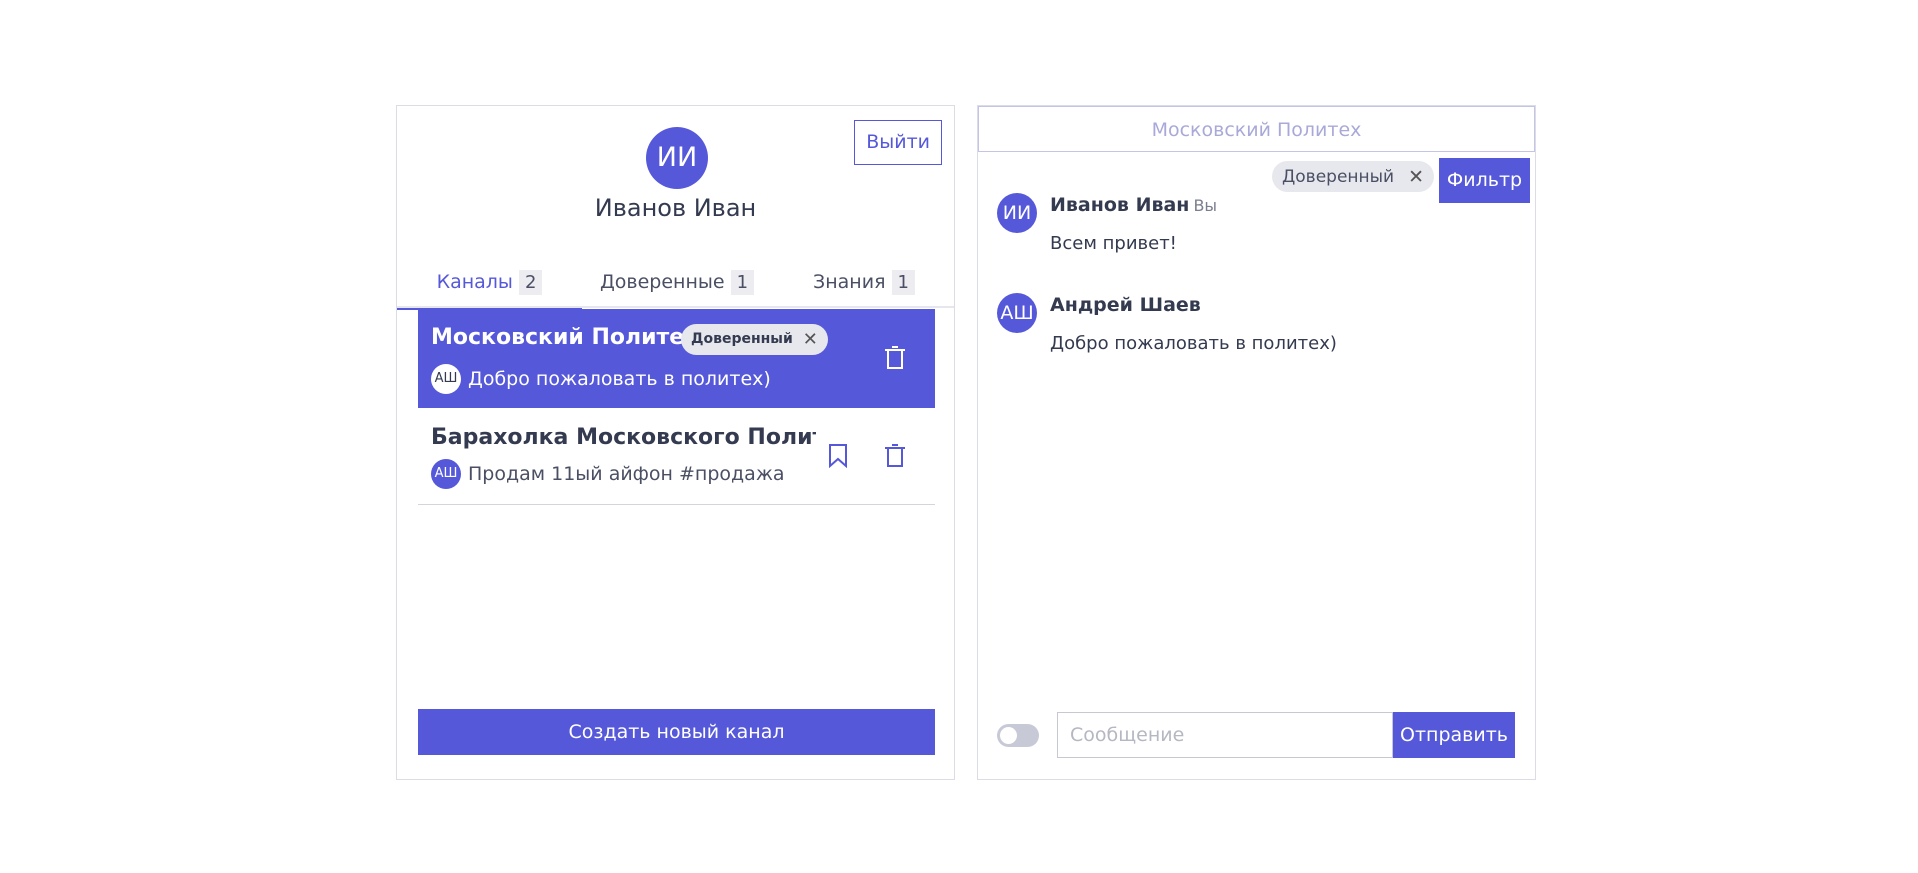 This screenshot has width=1918, height=873. I want to click on trusted-badge: Доверенный ✕, so click(754, 339).